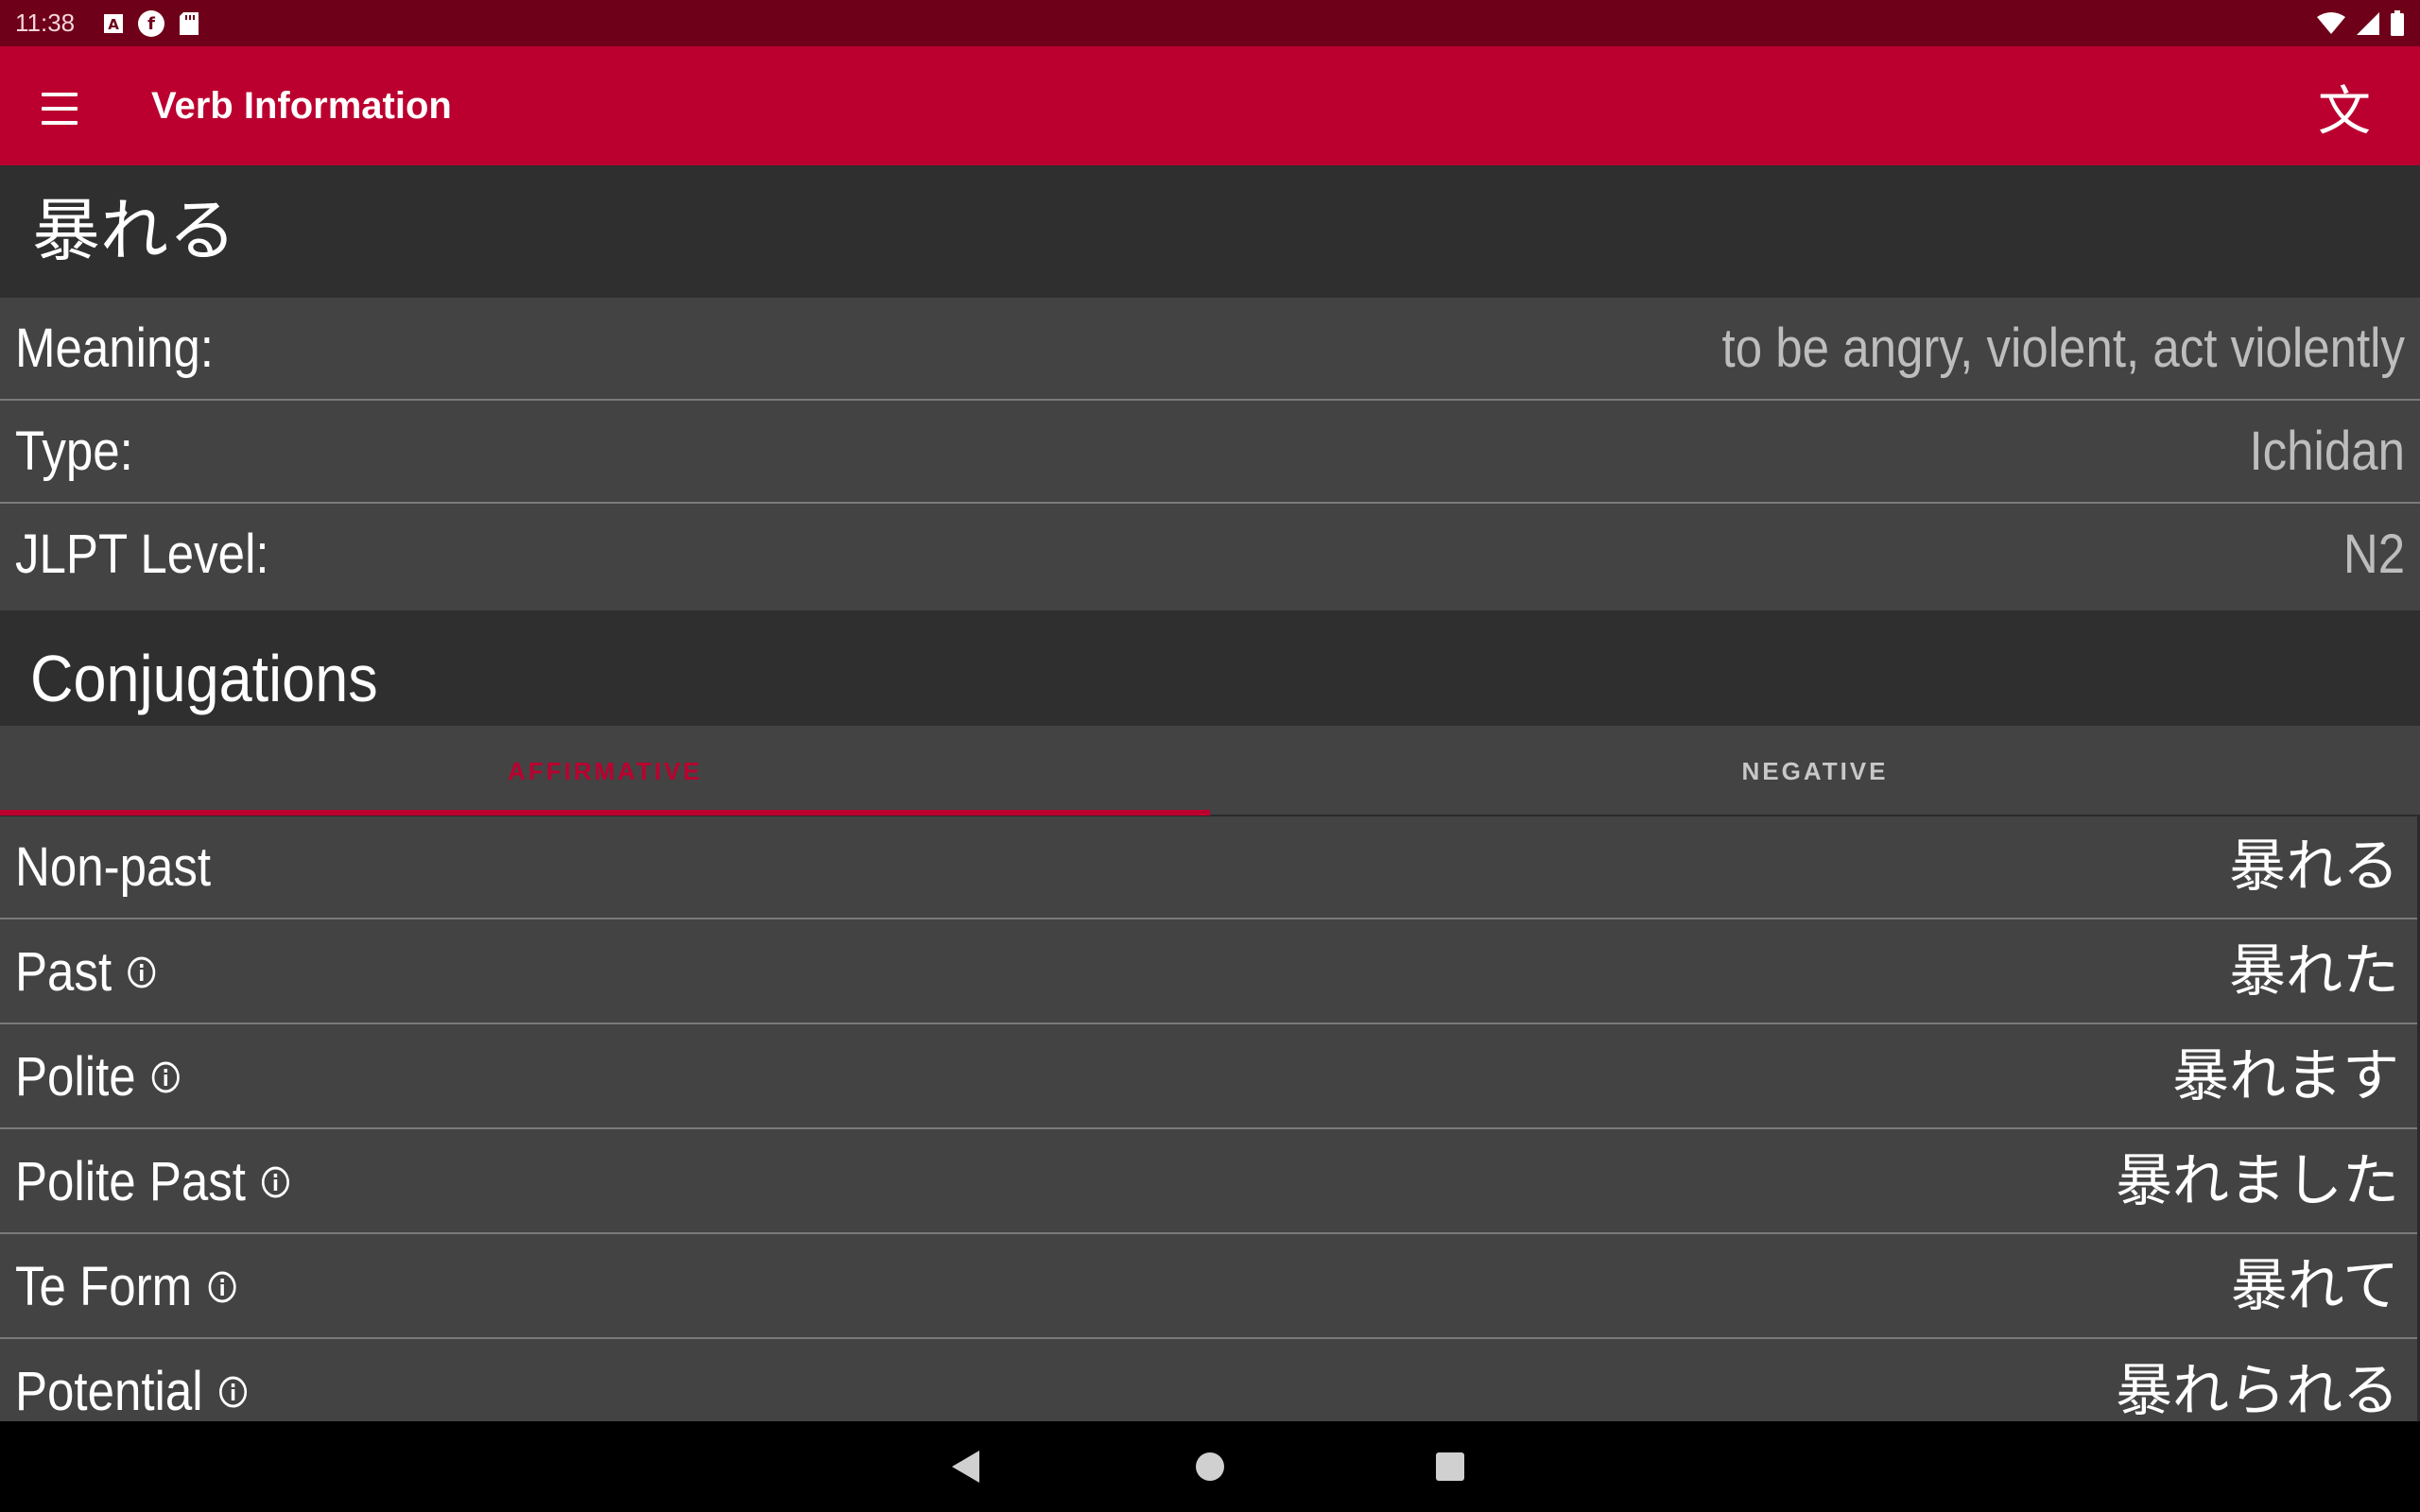  Describe the element at coordinates (2314, 866) in the screenshot. I see `conjugation-value: 暴れる` at that location.